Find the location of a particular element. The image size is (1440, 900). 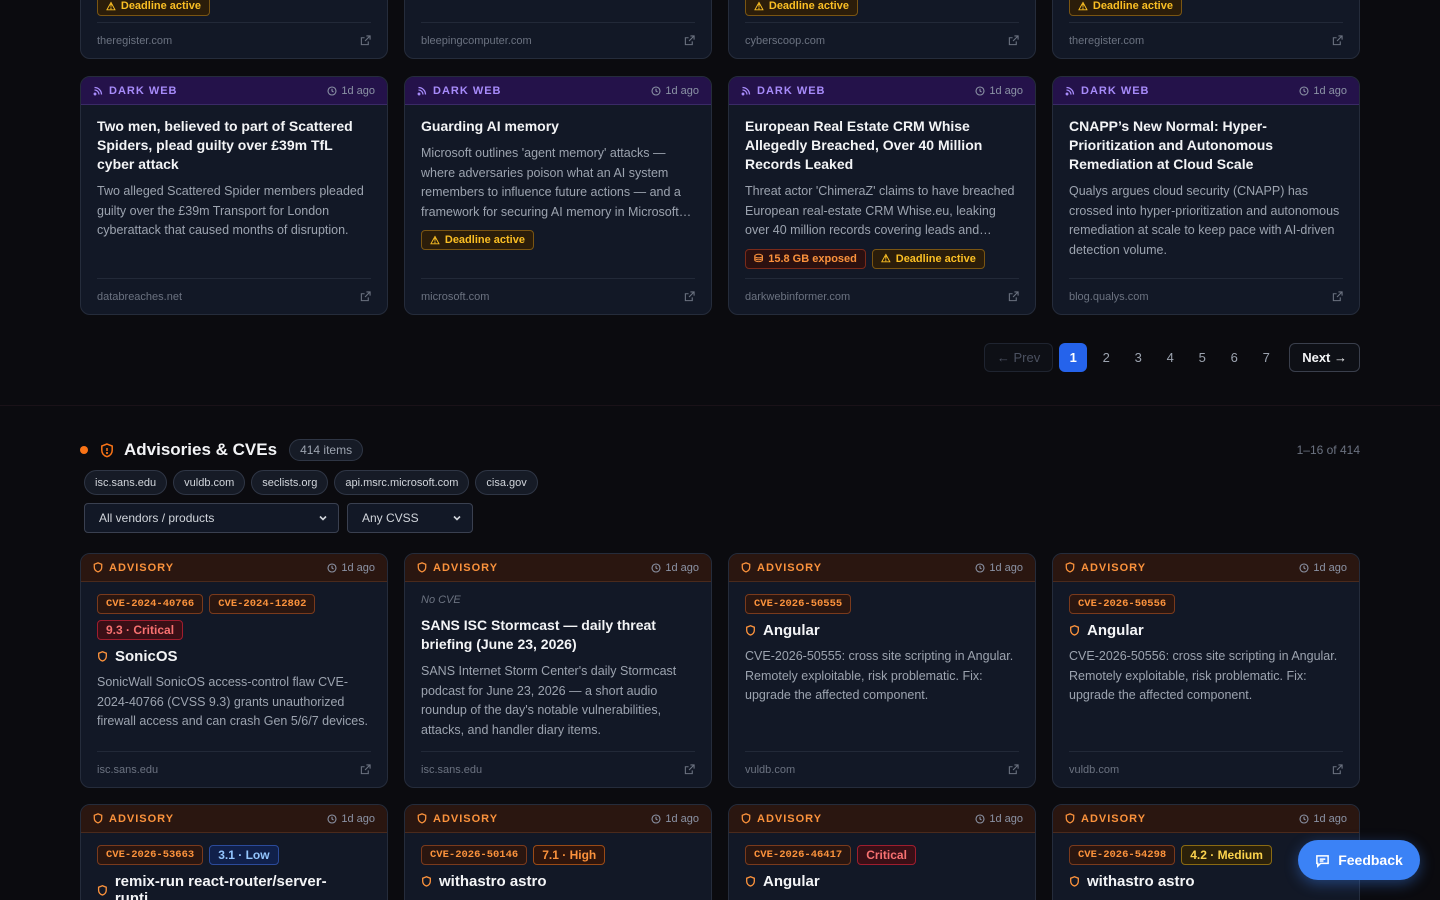

source-chip: seclists.org is located at coordinates (290, 482).